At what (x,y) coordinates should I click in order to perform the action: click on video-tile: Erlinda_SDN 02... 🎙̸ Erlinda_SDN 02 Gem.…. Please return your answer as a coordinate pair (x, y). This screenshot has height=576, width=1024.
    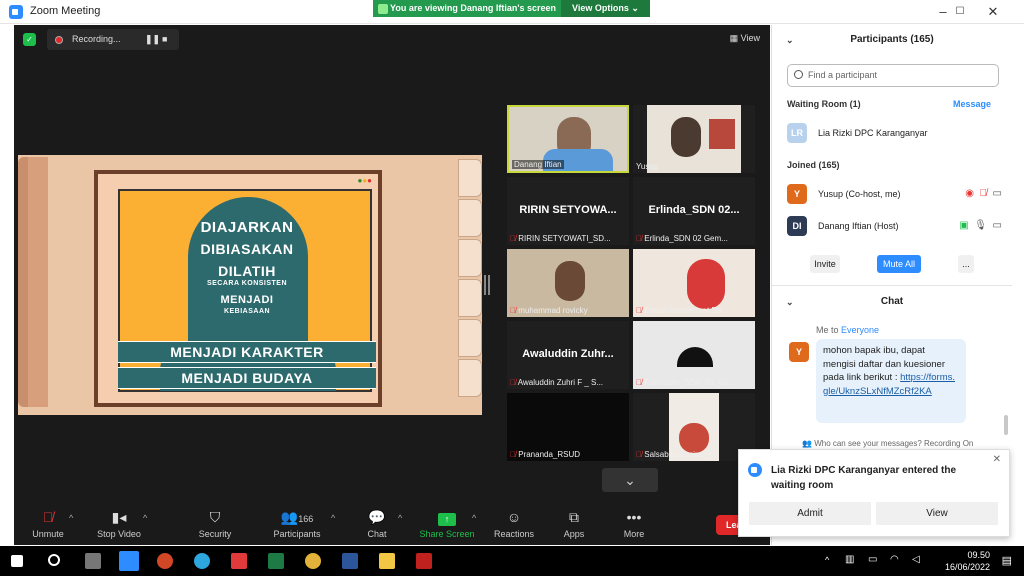
    Looking at the image, I should click on (694, 211).